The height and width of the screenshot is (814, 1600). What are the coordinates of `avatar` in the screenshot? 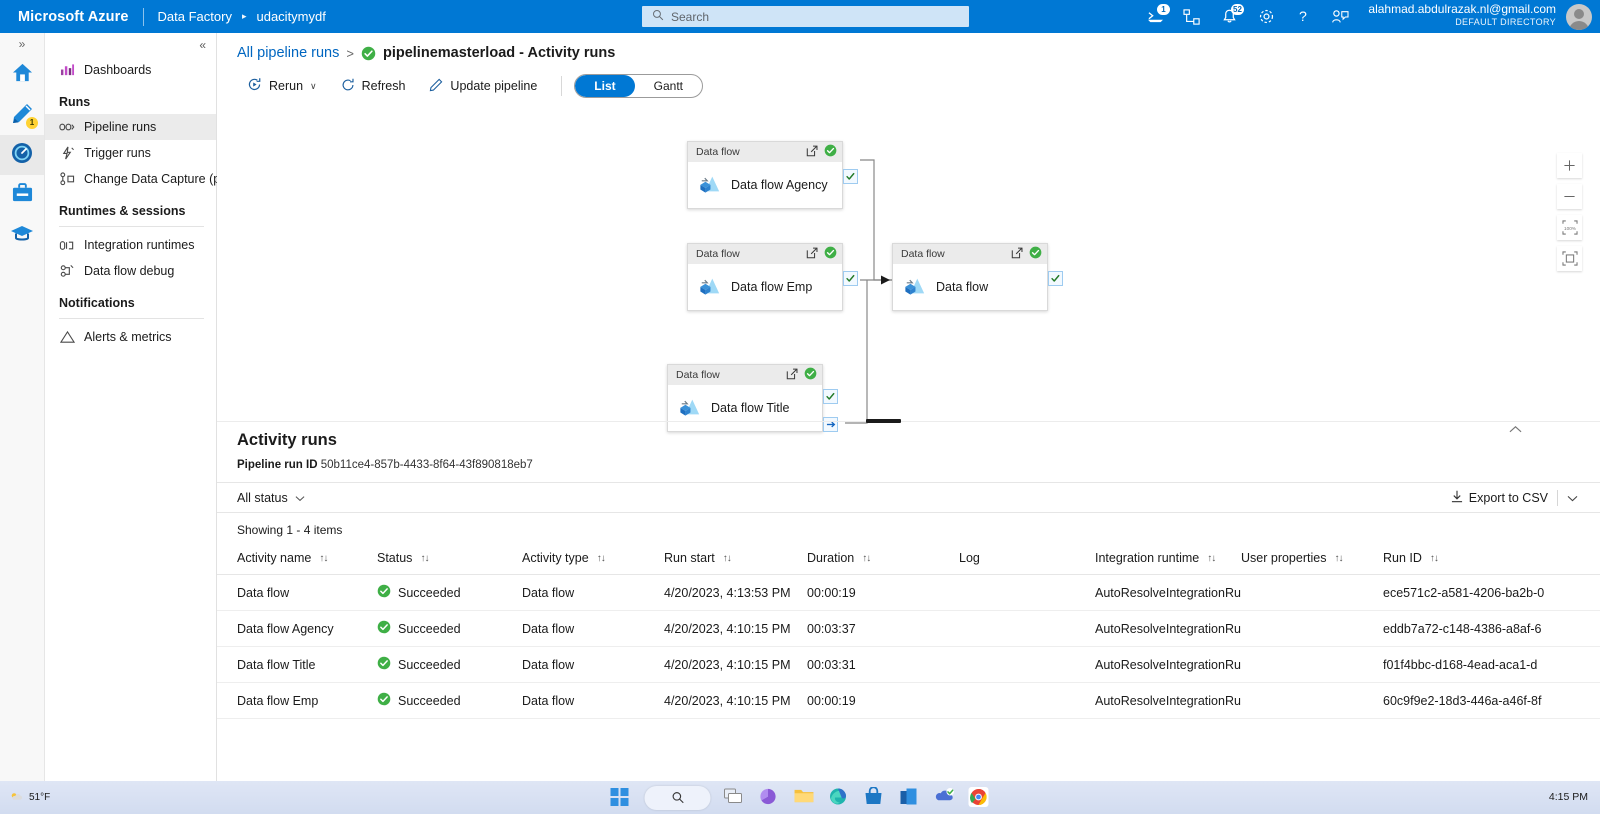 It's located at (1579, 17).